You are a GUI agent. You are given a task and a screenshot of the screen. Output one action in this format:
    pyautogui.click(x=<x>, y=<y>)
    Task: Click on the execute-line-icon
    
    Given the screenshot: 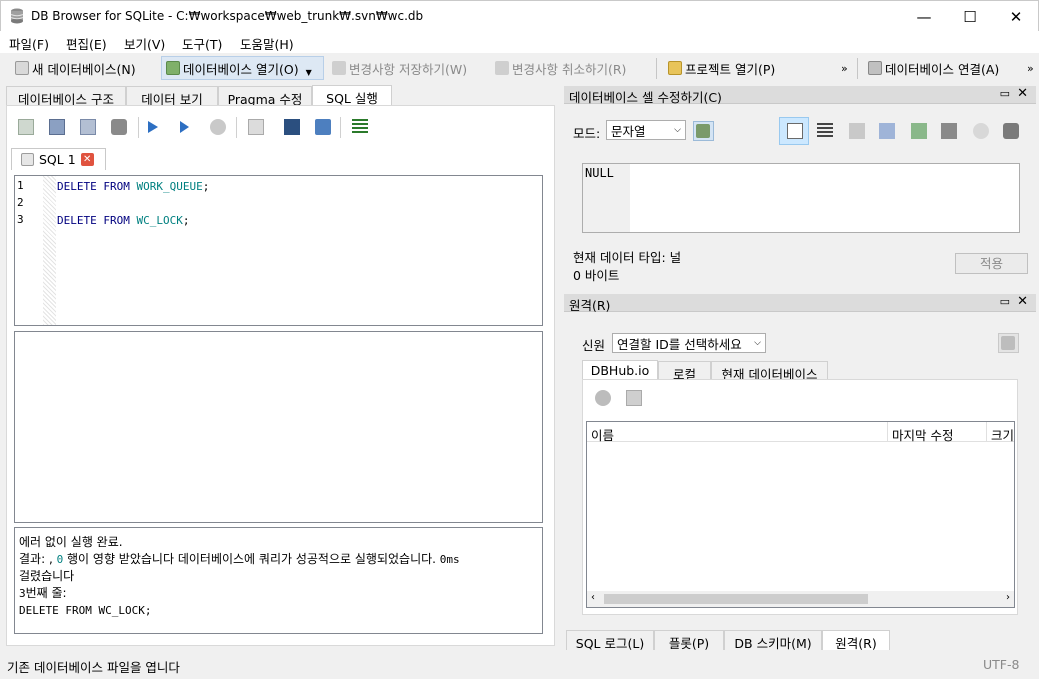 What is the action you would take?
    pyautogui.click(x=184, y=127)
    